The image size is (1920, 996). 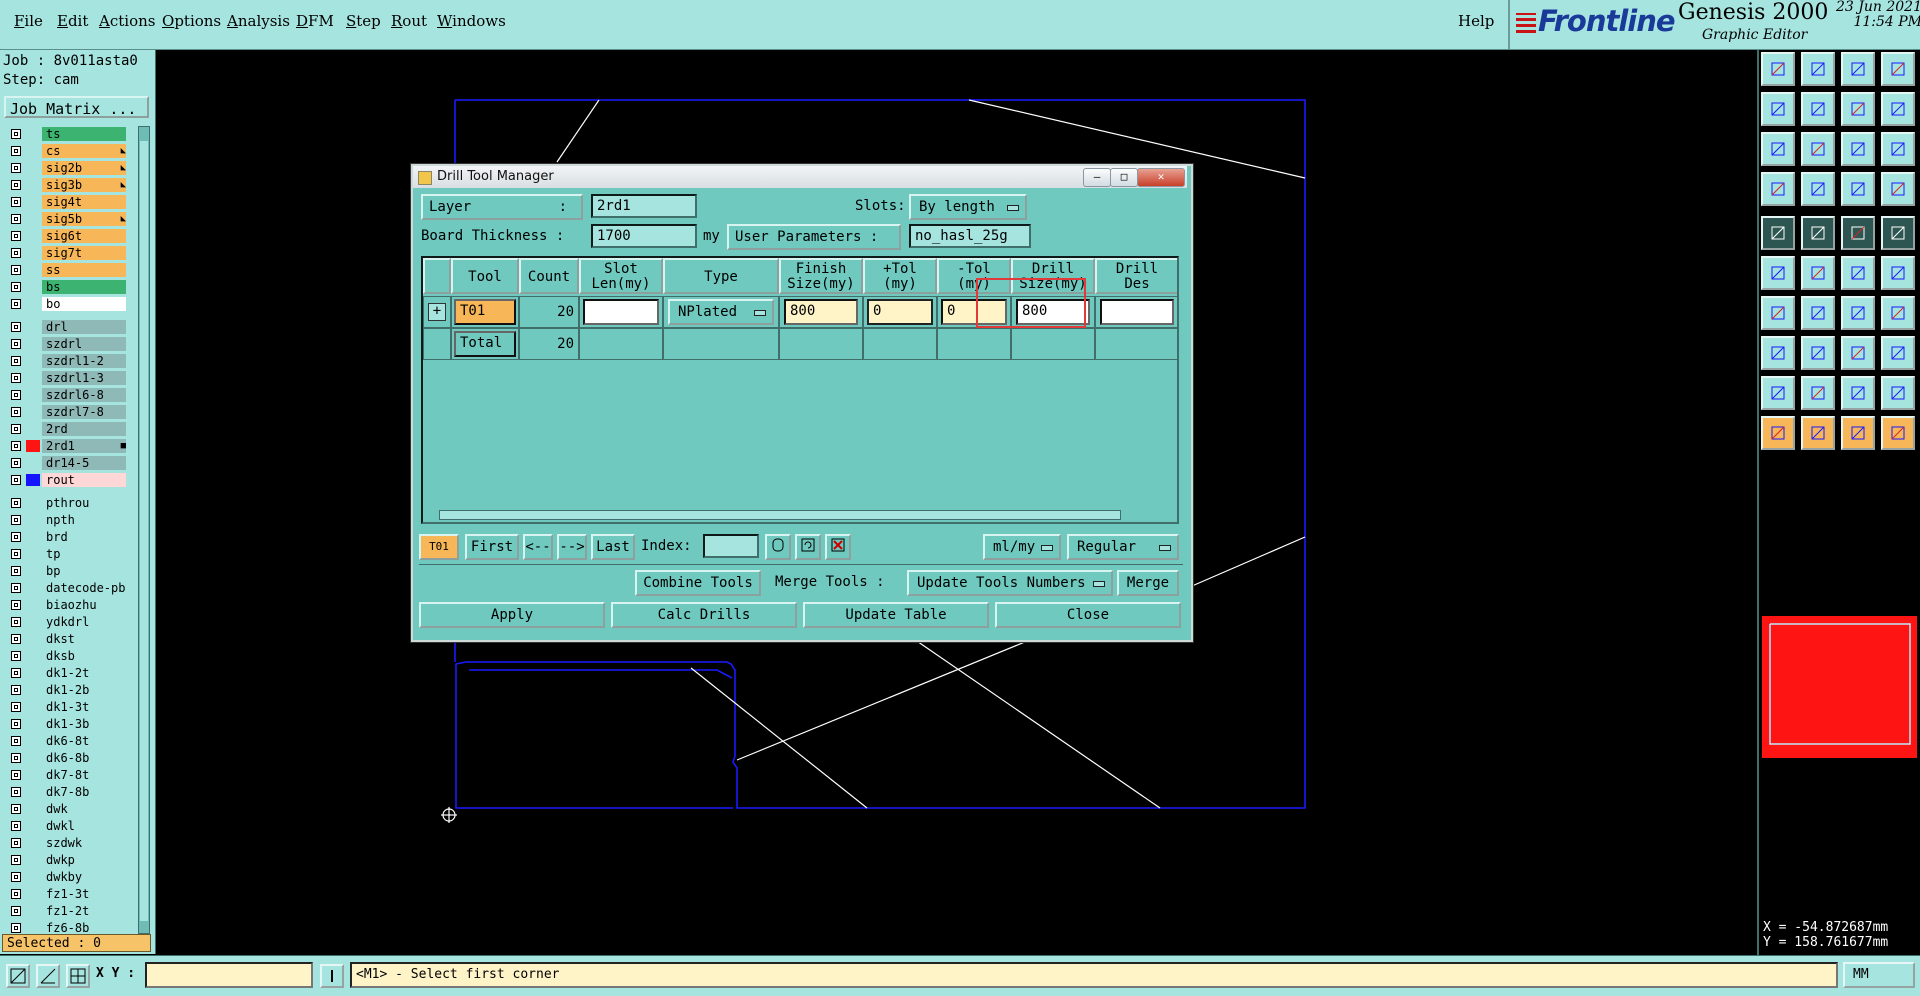 I want to click on scroll-thumb, so click(x=144, y=531).